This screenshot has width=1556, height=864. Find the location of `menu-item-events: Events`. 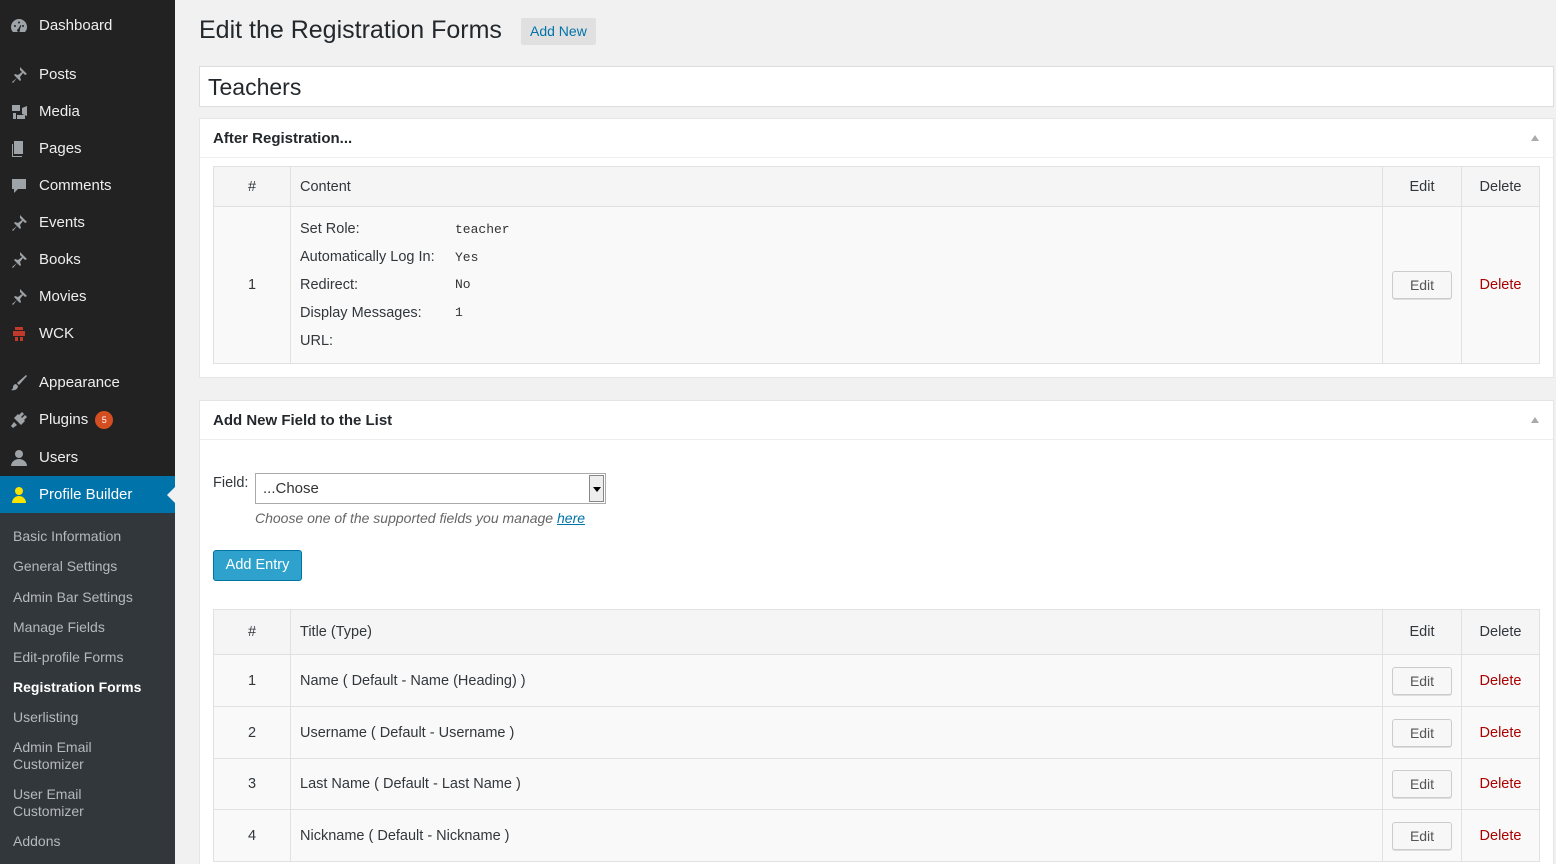

menu-item-events: Events is located at coordinates (87, 222).